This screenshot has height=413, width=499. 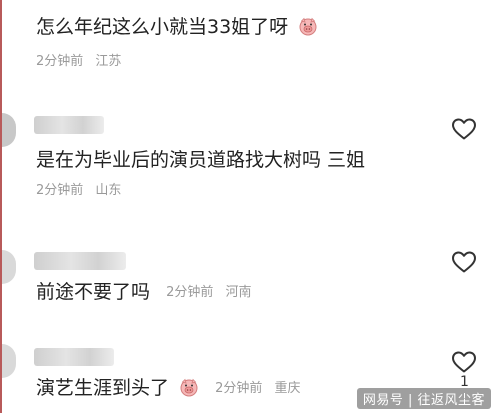 I want to click on comment-text-row: 前途不要了吗 2分钟前 河南, so click(x=148, y=292).